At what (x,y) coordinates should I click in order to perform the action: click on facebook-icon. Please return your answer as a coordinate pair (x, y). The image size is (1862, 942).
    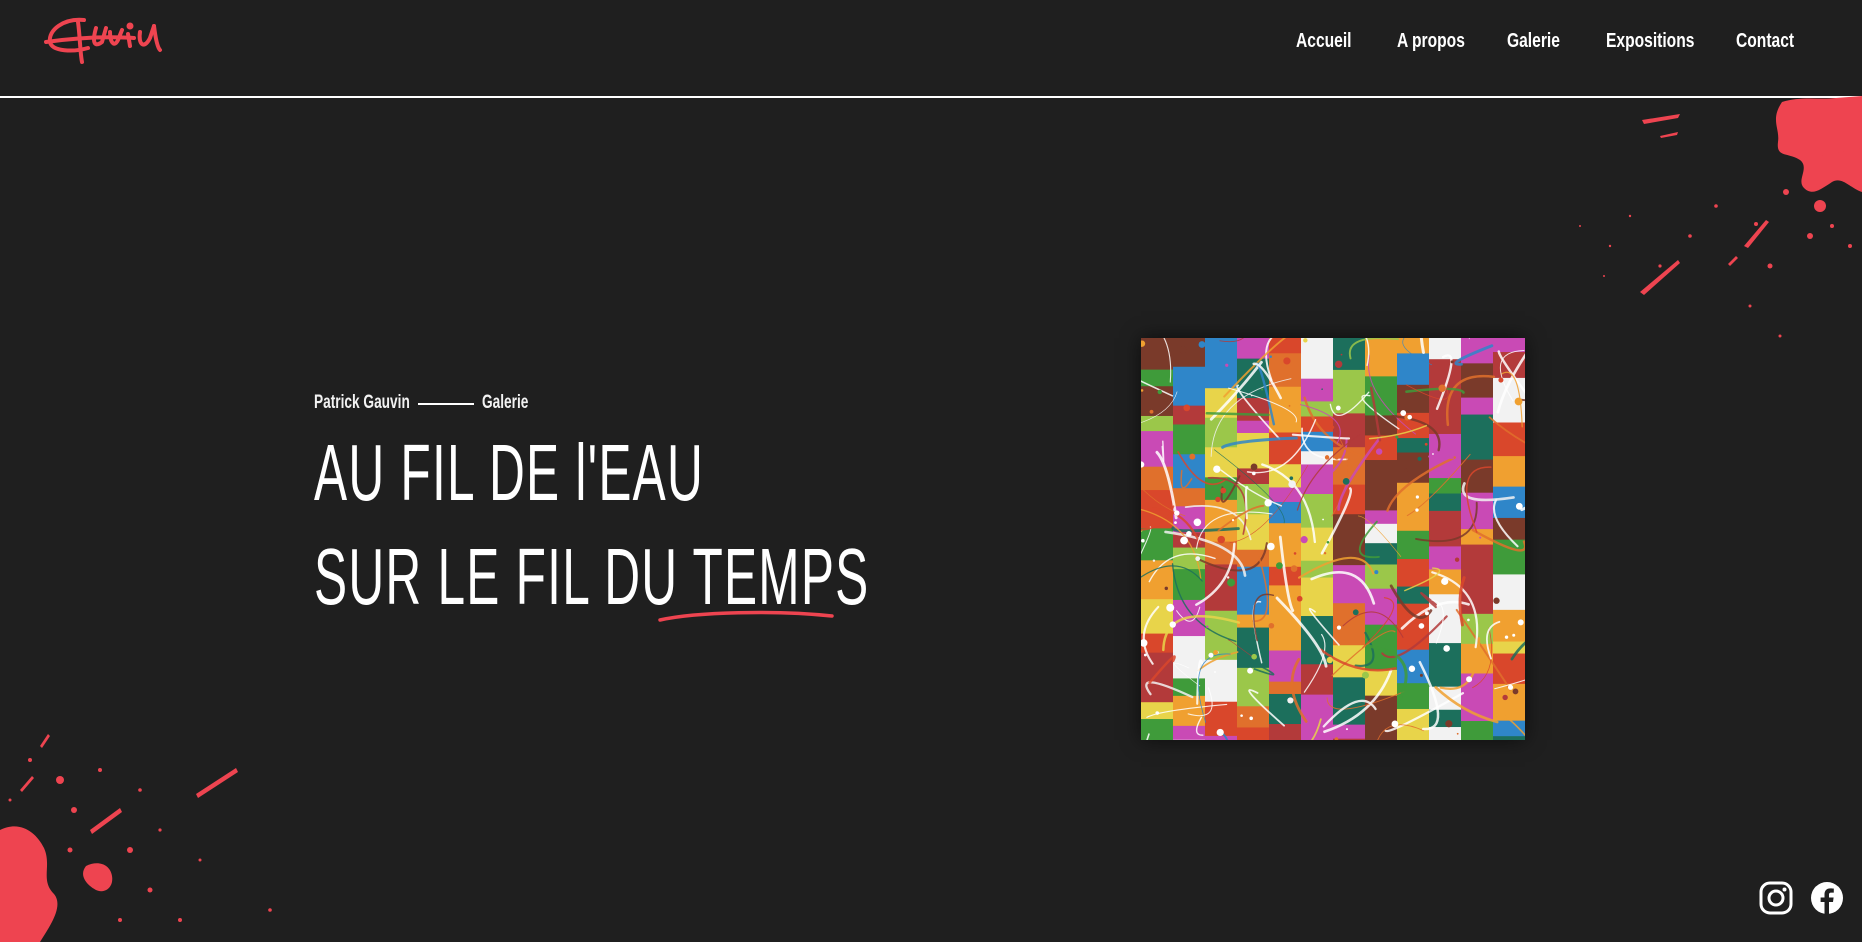
    Looking at the image, I should click on (1827, 898).